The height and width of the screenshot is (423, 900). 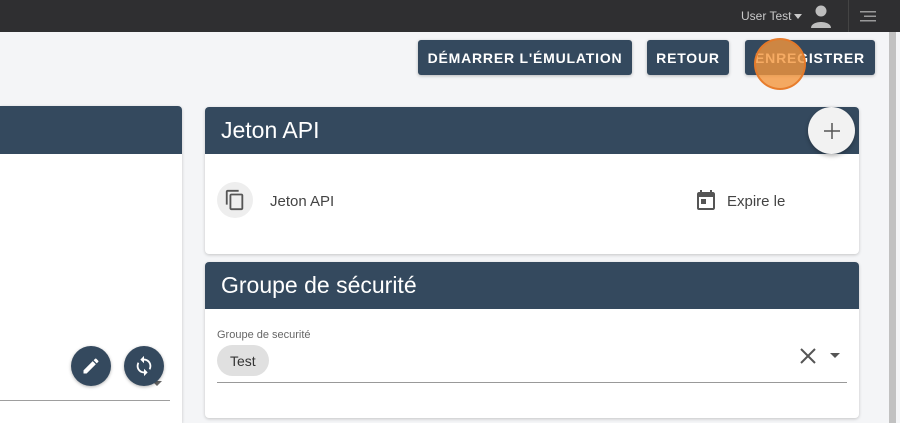 I want to click on security-group-title: Groupe de sécurité, so click(x=319, y=285).